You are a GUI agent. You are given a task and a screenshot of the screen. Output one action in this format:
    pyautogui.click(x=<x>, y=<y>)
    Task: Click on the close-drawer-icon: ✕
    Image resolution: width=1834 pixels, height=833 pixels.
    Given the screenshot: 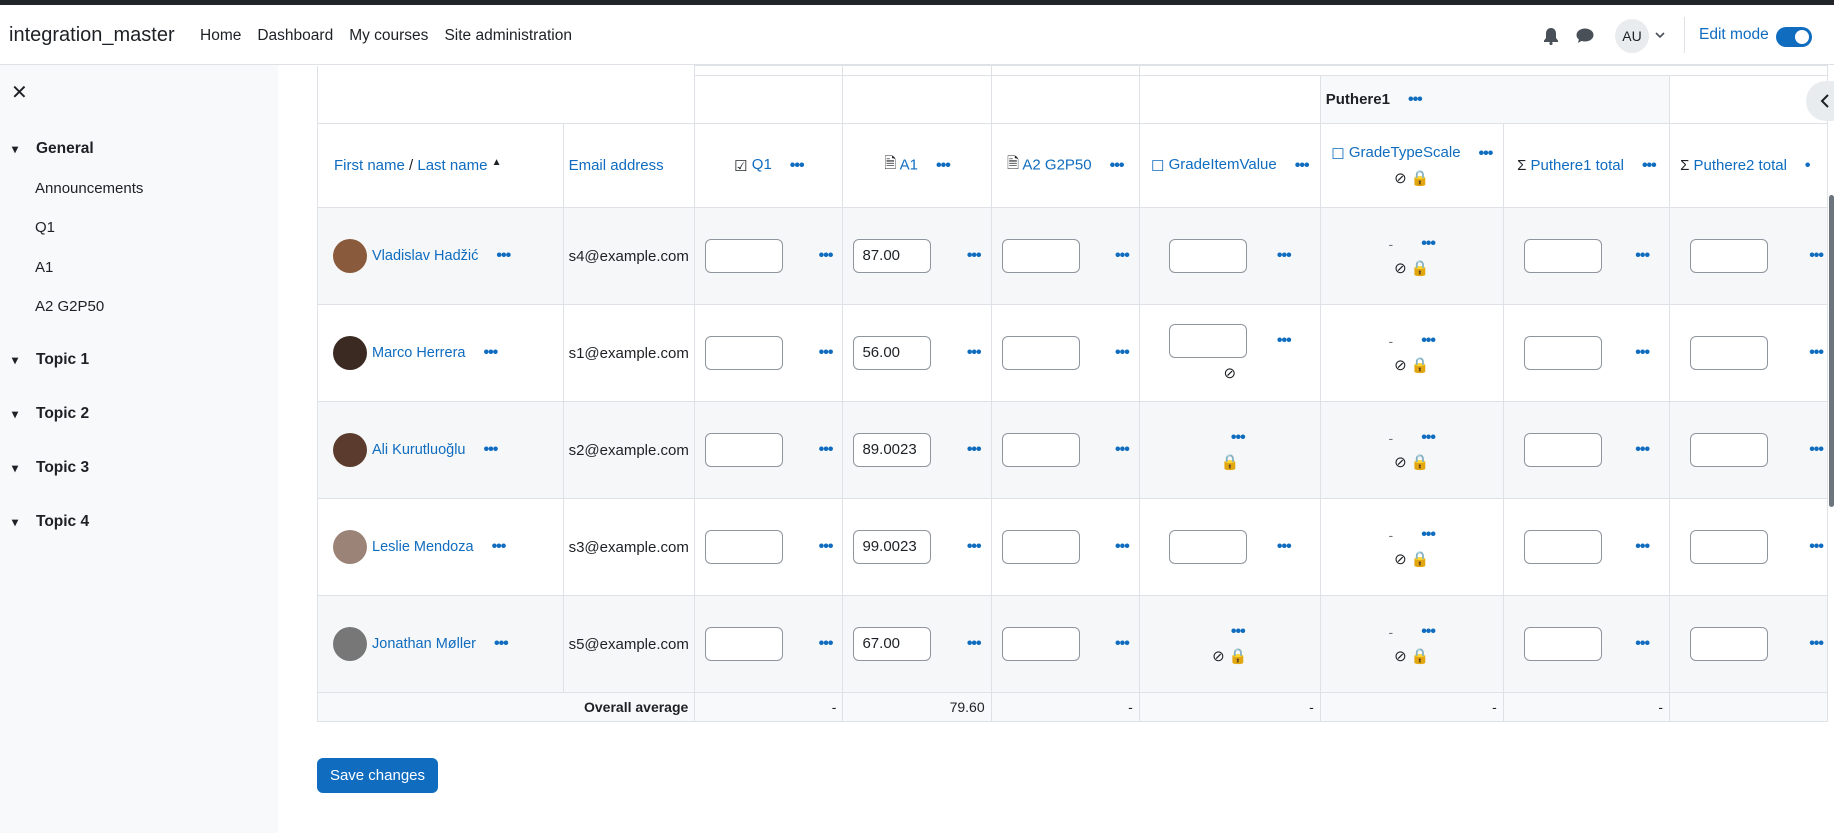 What is the action you would take?
    pyautogui.click(x=19, y=92)
    